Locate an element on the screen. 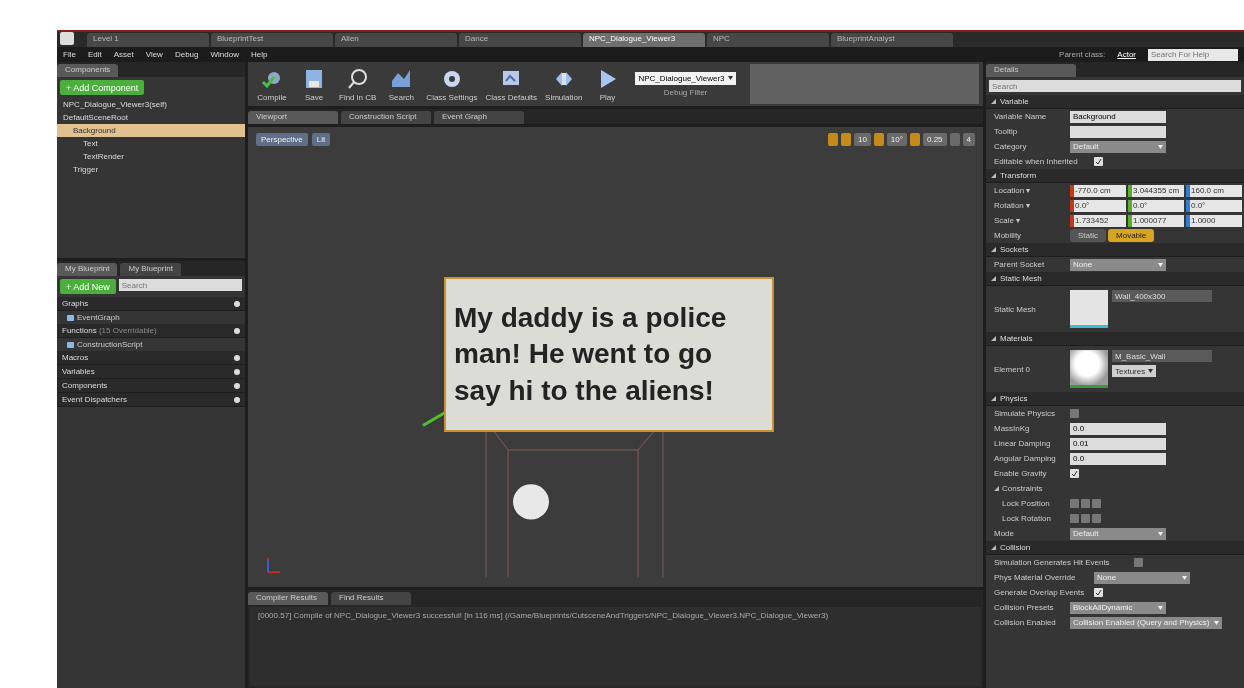  menu-item: View is located at coordinates (154, 54).